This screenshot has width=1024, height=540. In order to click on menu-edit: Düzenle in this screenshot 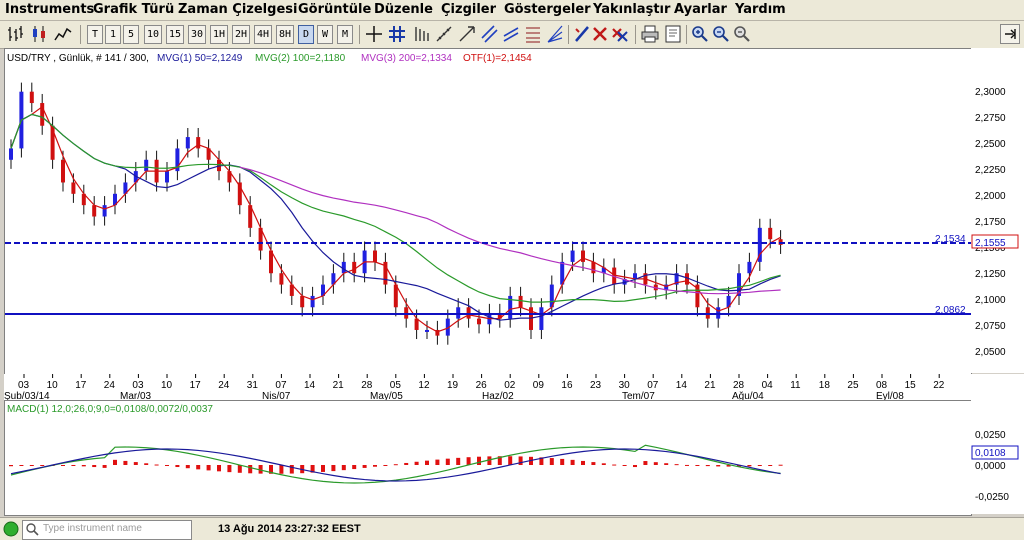, I will do `click(403, 9)`.